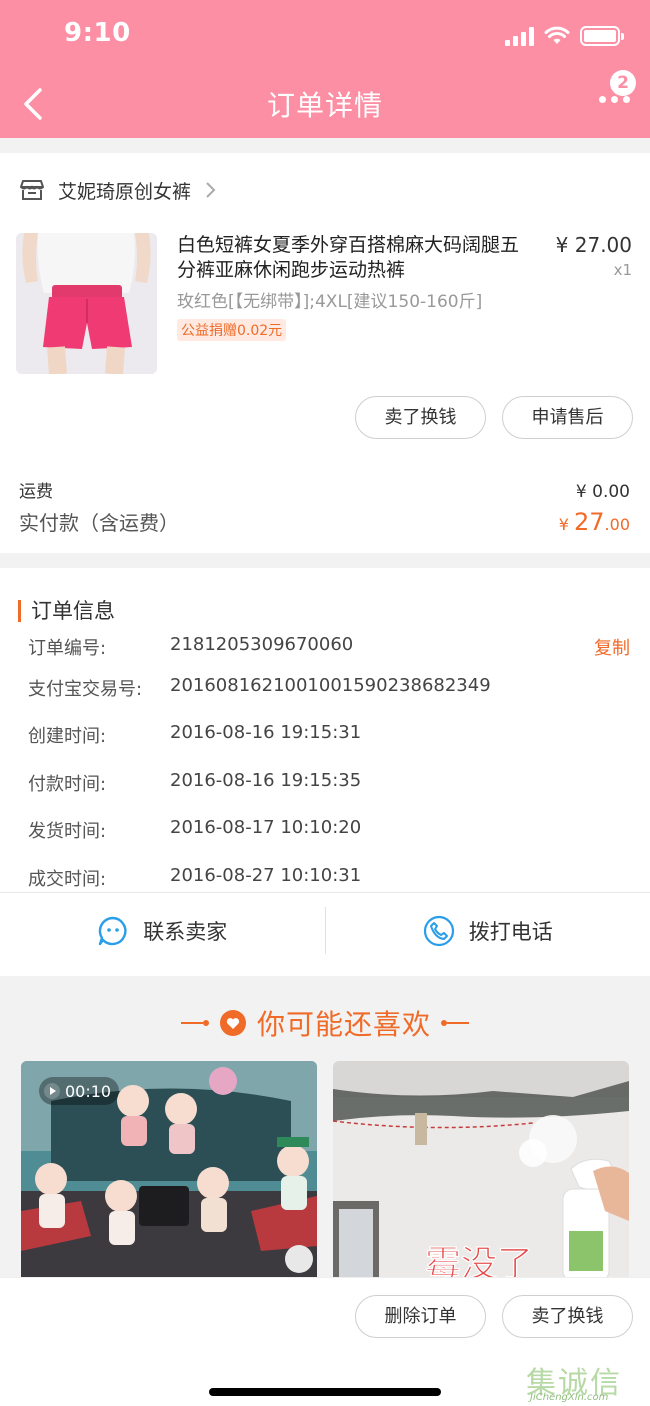  Describe the element at coordinates (211, 190) in the screenshot. I see `chevron-right-icon` at that location.